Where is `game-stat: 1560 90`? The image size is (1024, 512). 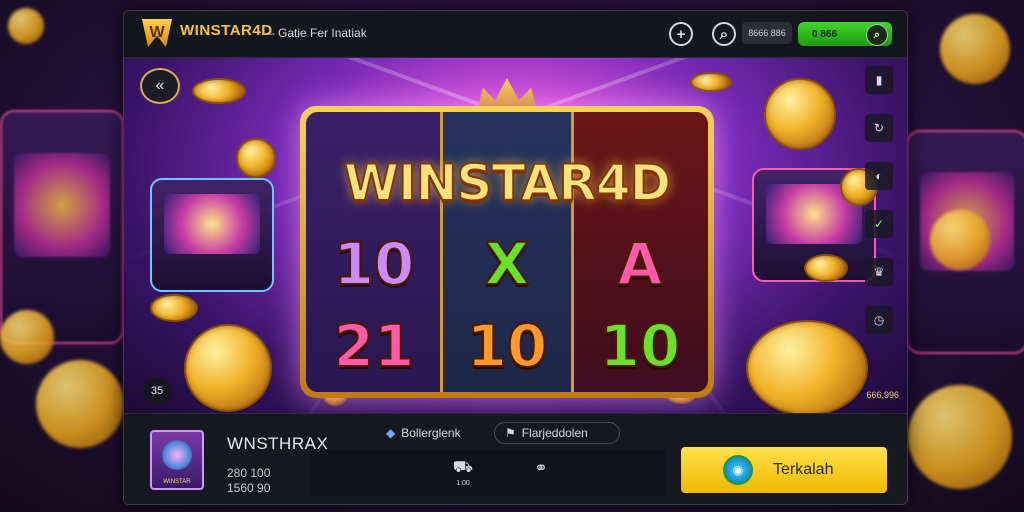
game-stat: 1560 90 is located at coordinates (249, 488).